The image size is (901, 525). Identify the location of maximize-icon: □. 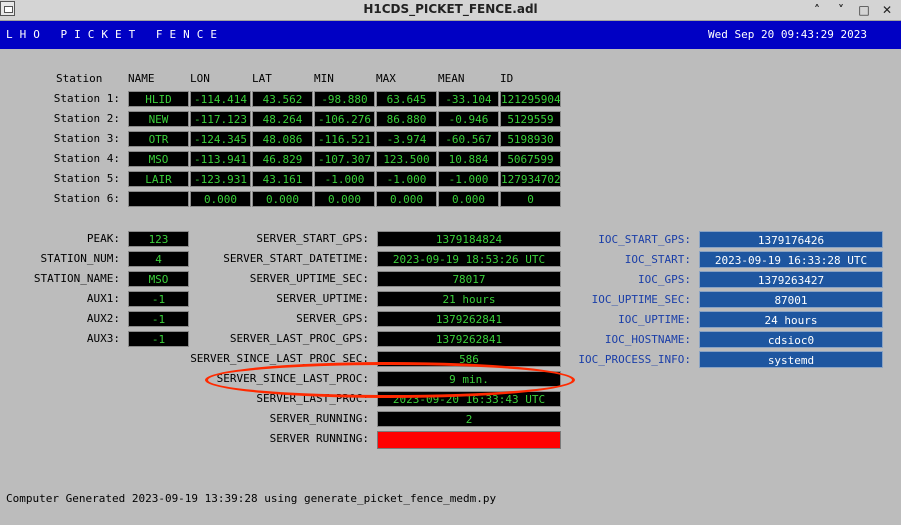
(864, 10).